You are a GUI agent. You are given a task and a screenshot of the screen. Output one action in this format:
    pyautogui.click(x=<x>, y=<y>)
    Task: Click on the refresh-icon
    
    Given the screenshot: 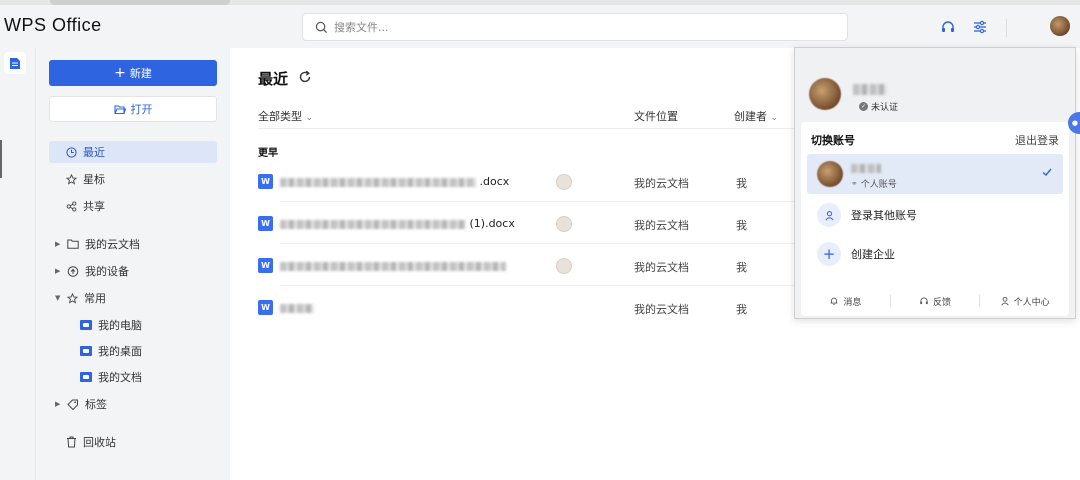 What is the action you would take?
    pyautogui.click(x=305, y=77)
    